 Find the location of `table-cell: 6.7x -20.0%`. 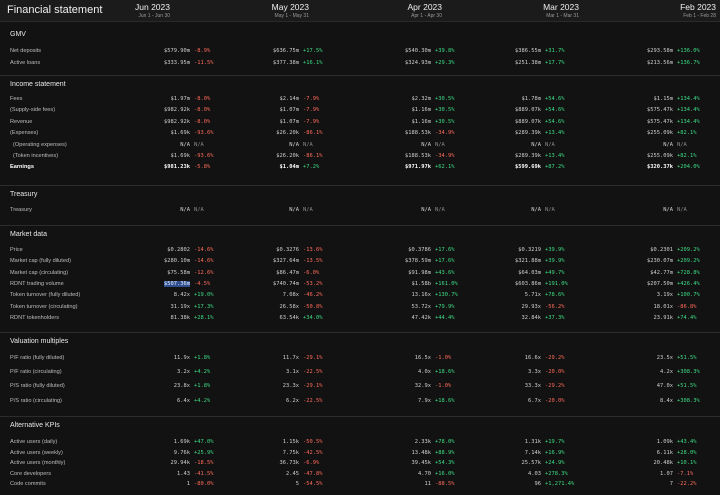

table-cell: 6.7x -20.0% is located at coordinates (508, 402).